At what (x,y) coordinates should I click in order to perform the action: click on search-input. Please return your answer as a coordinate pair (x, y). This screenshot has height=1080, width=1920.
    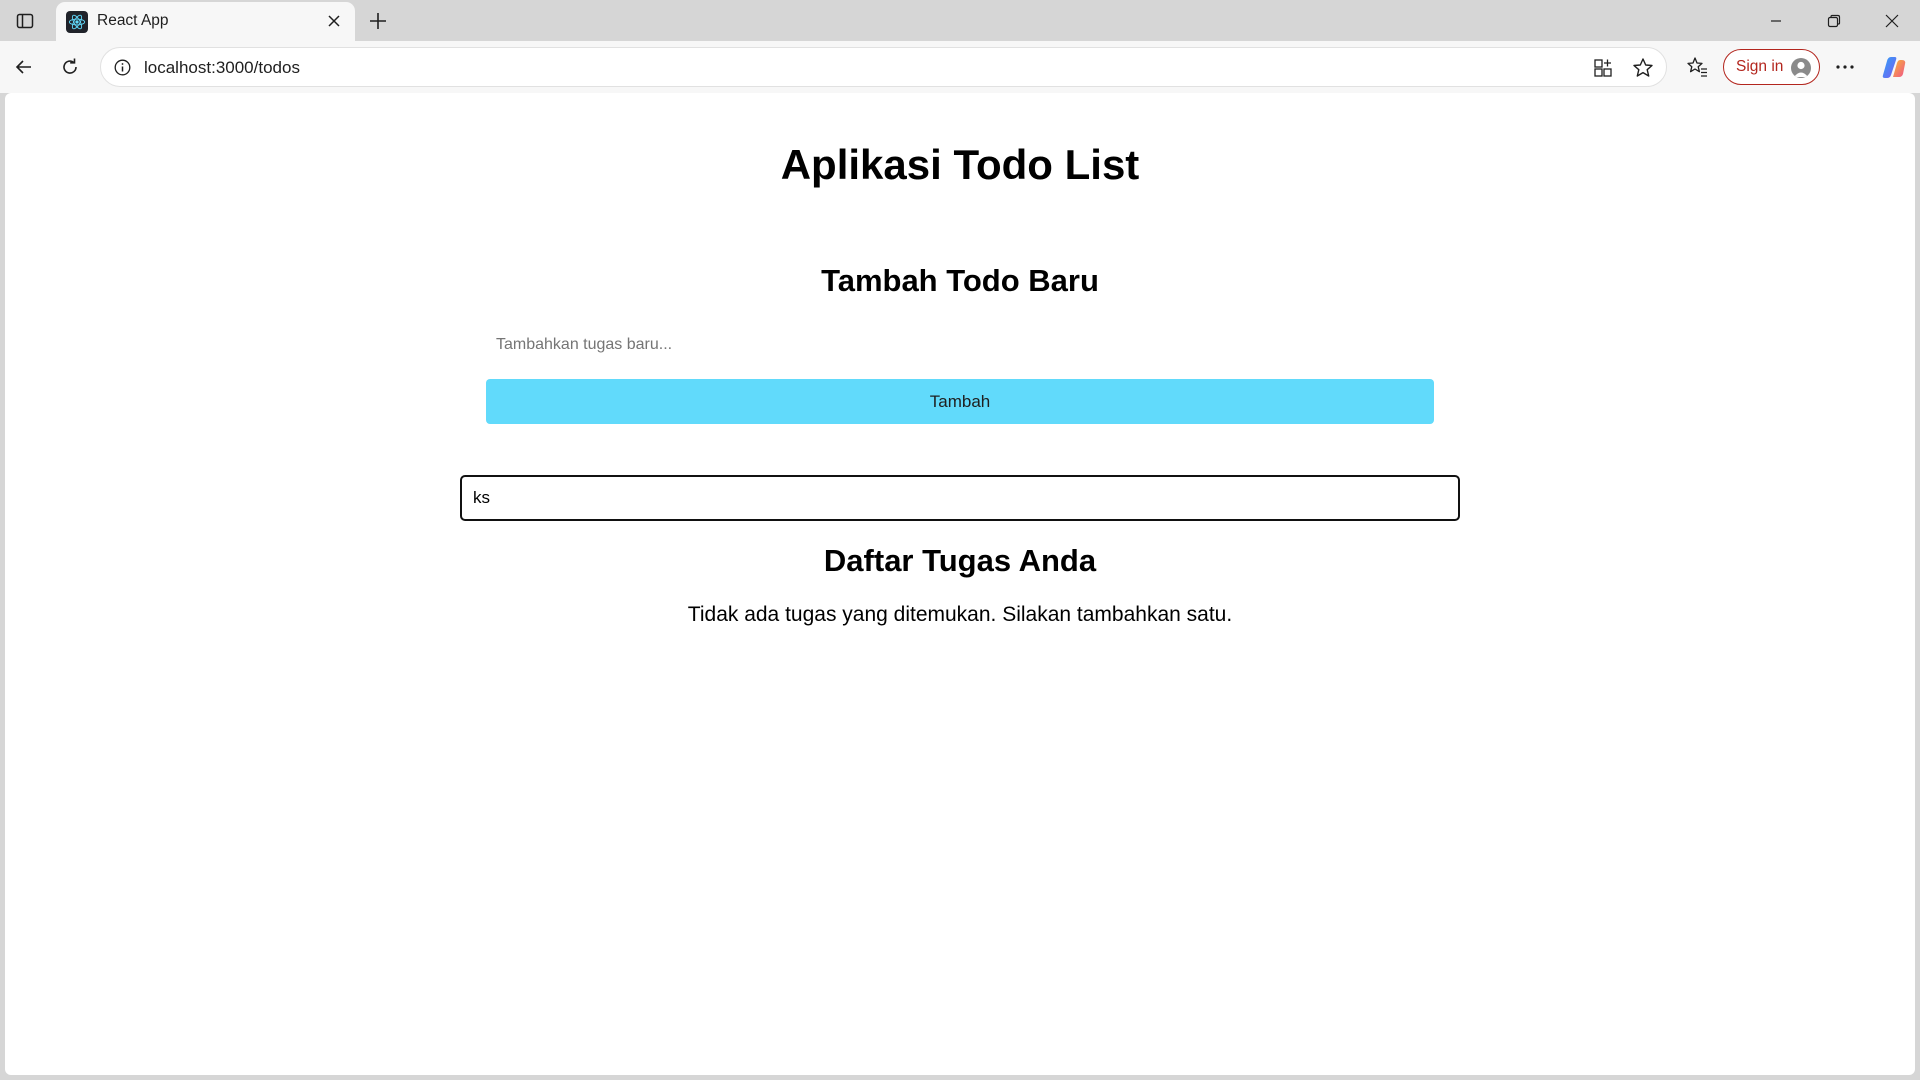
    Looking at the image, I should click on (960, 498).